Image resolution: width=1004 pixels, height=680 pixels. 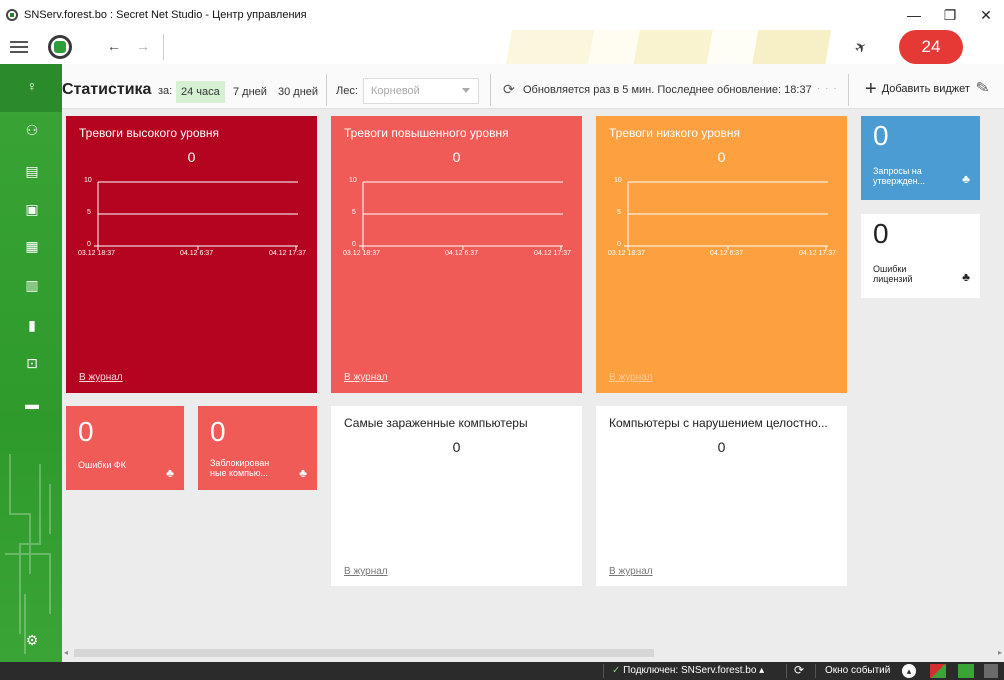 What do you see at coordinates (32, 130) in the screenshot?
I see `users-icon: ⚇` at bounding box center [32, 130].